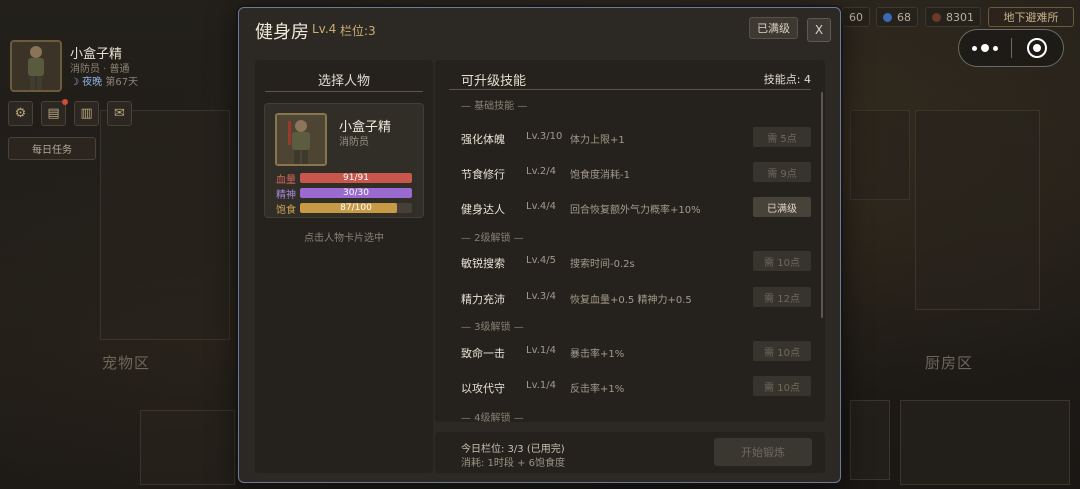 Image resolution: width=1080 pixels, height=489 pixels. Describe the element at coordinates (282, 32) in the screenshot. I see `modal-title: 健身房` at that location.